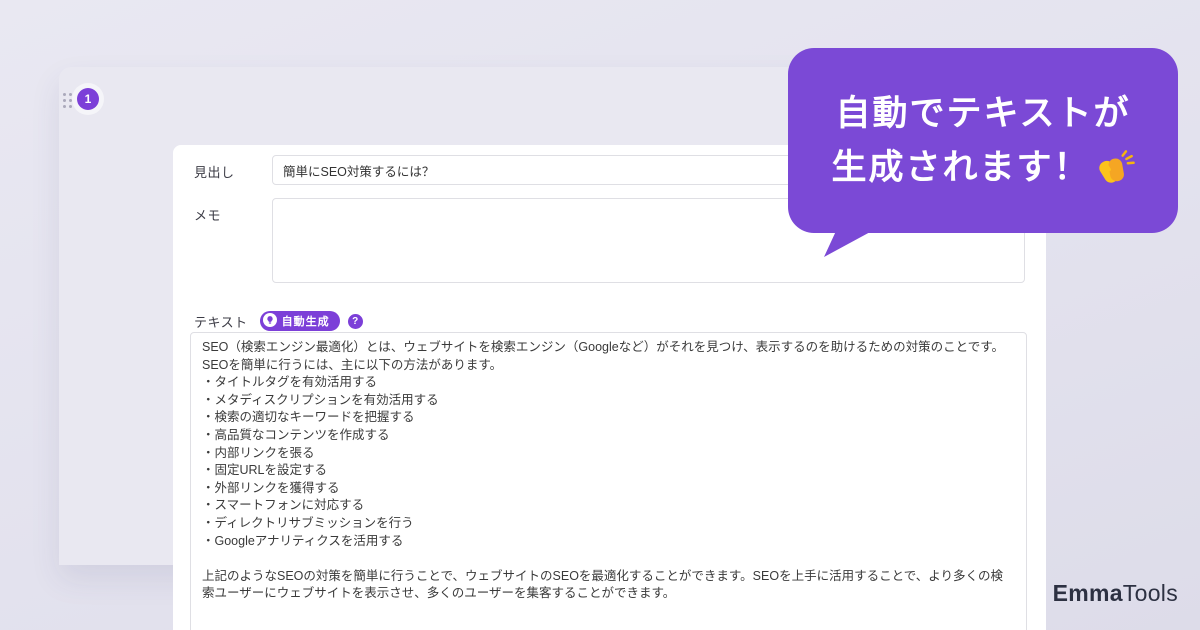 The height and width of the screenshot is (630, 1200). Describe the element at coordinates (221, 322) in the screenshot. I see `text-label: テキスト` at that location.